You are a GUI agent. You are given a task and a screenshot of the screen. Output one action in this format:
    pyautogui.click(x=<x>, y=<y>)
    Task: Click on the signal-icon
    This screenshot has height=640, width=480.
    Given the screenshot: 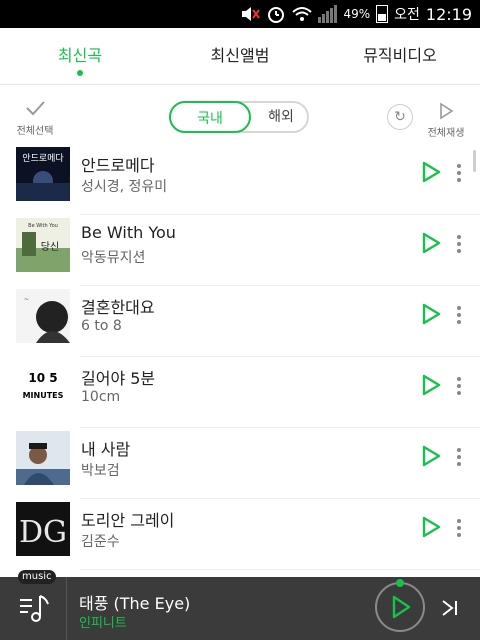 What is the action you would take?
    pyautogui.click(x=328, y=14)
    